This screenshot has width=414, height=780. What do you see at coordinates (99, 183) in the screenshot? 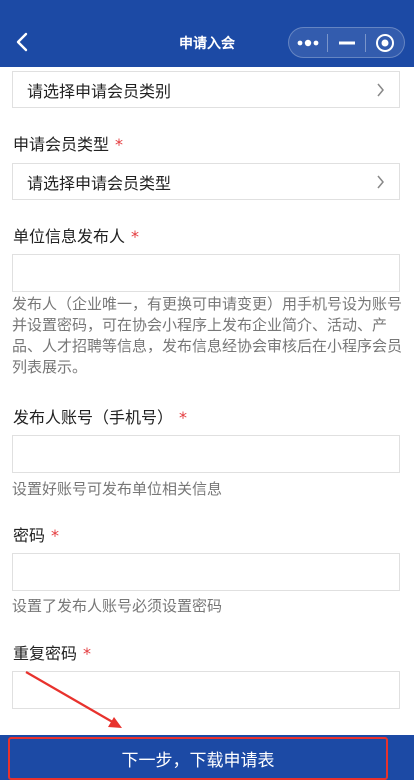
I see `member-type-value: 请选择申请会员类型` at bounding box center [99, 183].